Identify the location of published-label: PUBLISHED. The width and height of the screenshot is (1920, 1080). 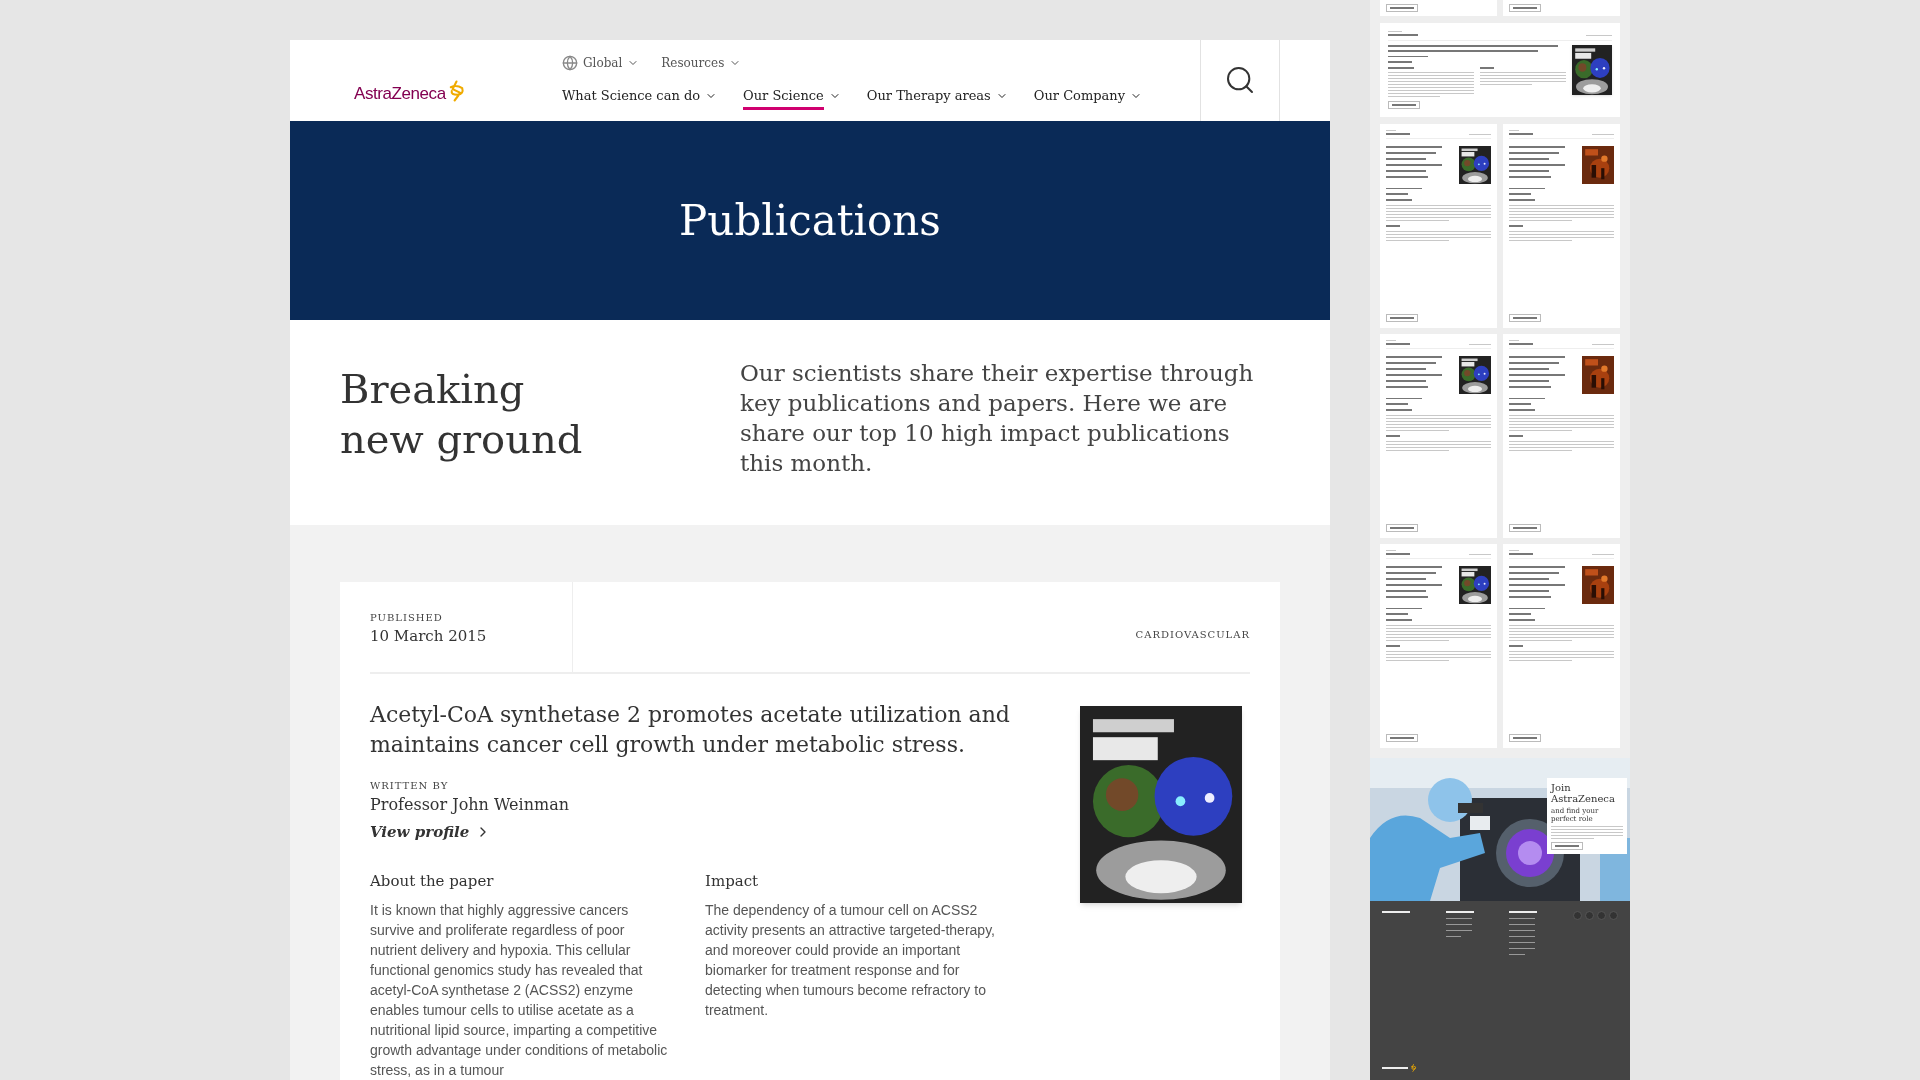
(407, 618).